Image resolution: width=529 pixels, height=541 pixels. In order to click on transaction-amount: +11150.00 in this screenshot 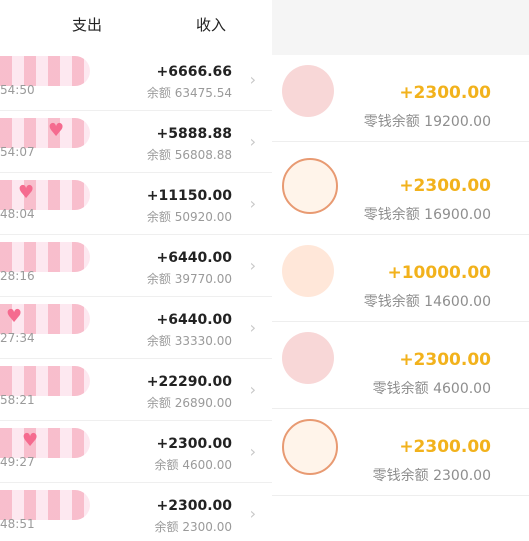, I will do `click(189, 196)`.